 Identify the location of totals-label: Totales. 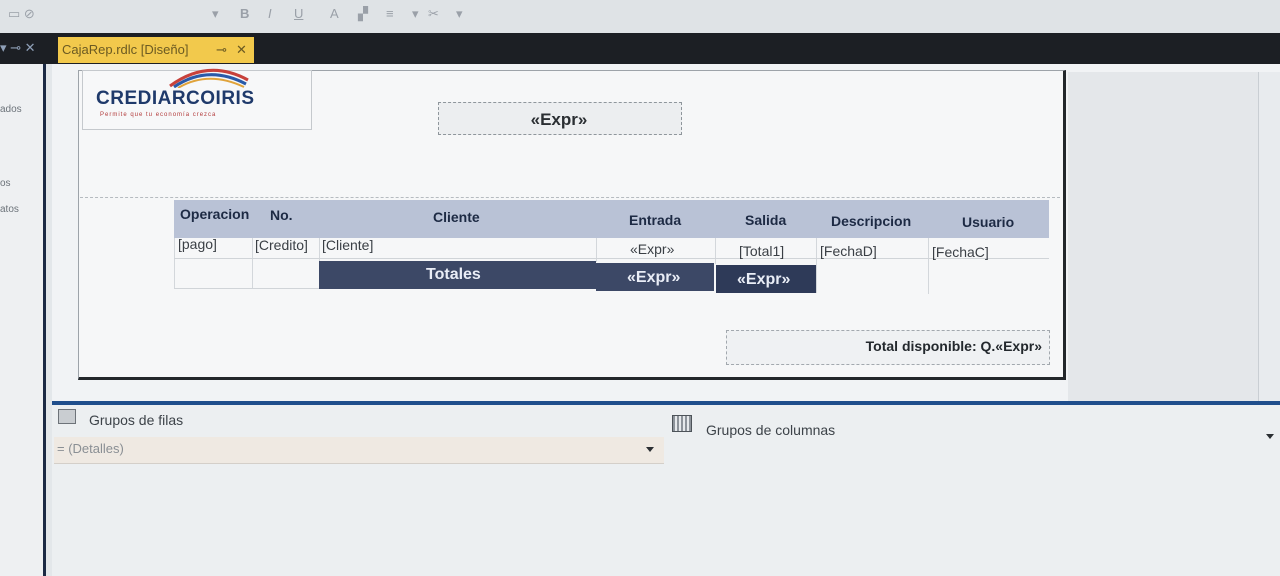
(453, 274).